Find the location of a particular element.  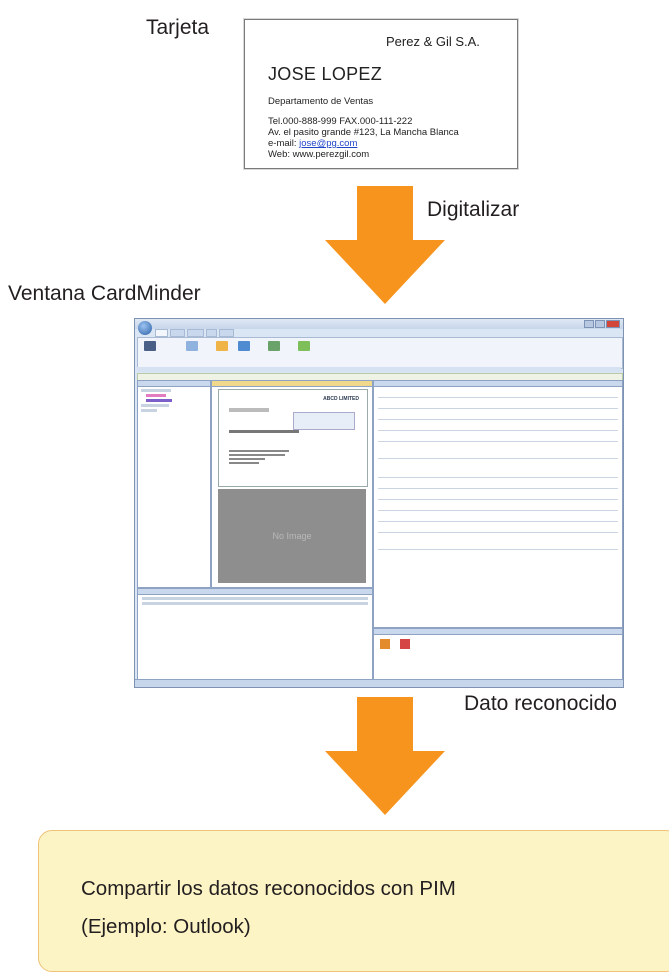

card-web: Web: www.perezgil.com is located at coordinates (319, 154).